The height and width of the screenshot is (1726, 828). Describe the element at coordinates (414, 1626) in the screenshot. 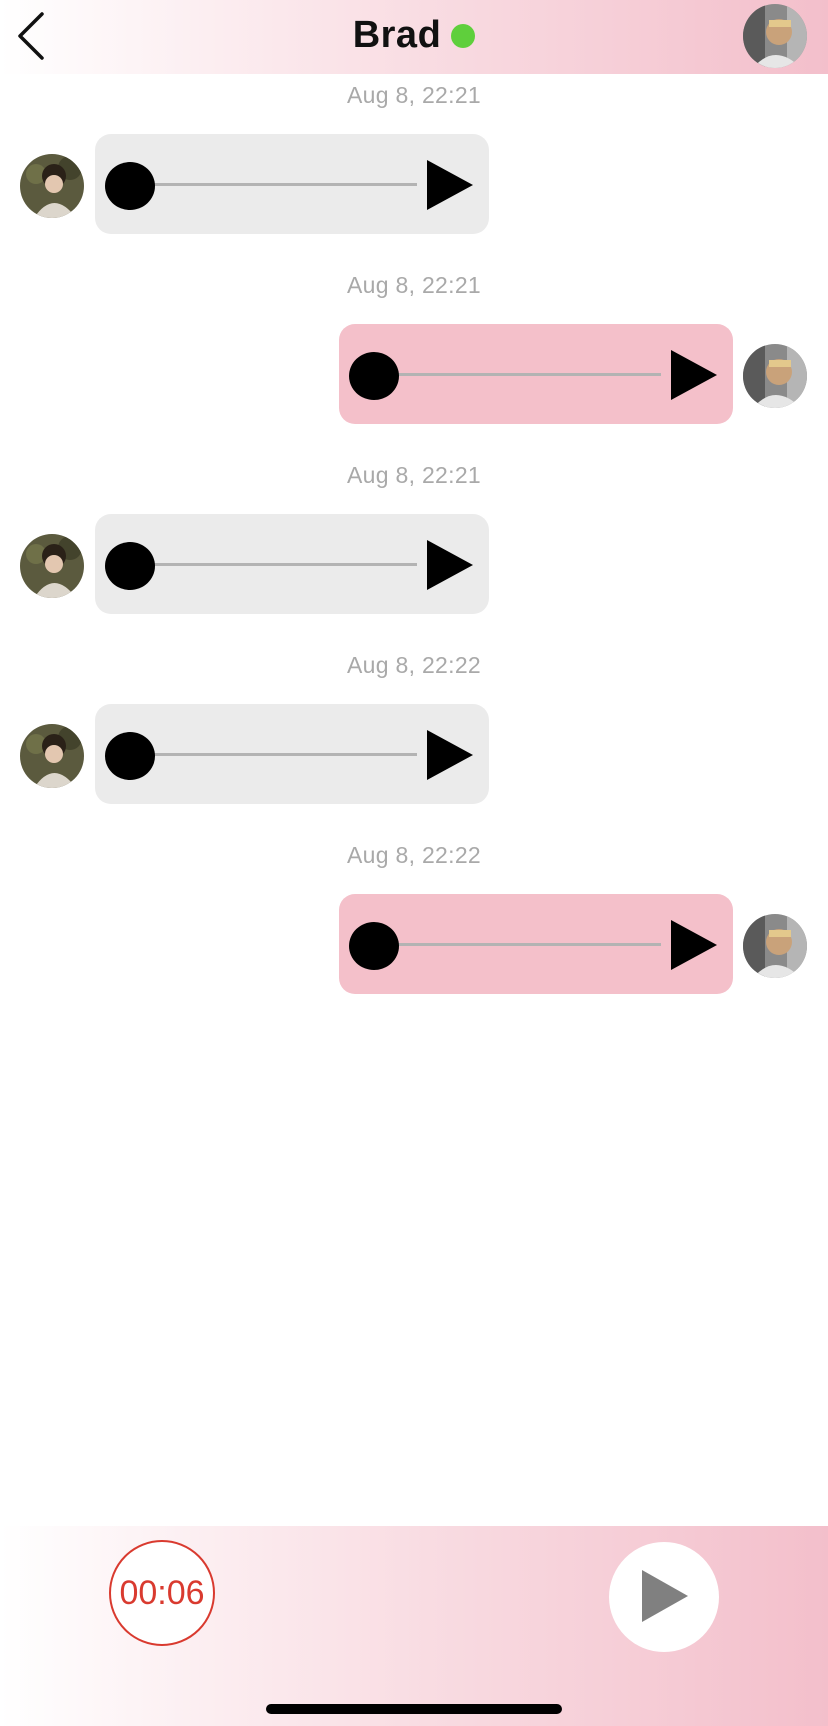

I see `recording-bar: 00:06` at that location.